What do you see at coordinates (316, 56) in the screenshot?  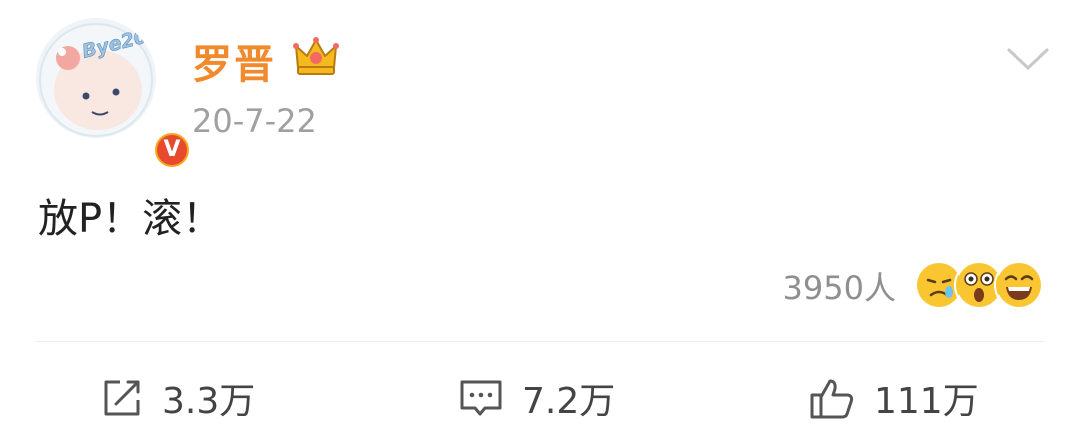 I see `crown-icon` at bounding box center [316, 56].